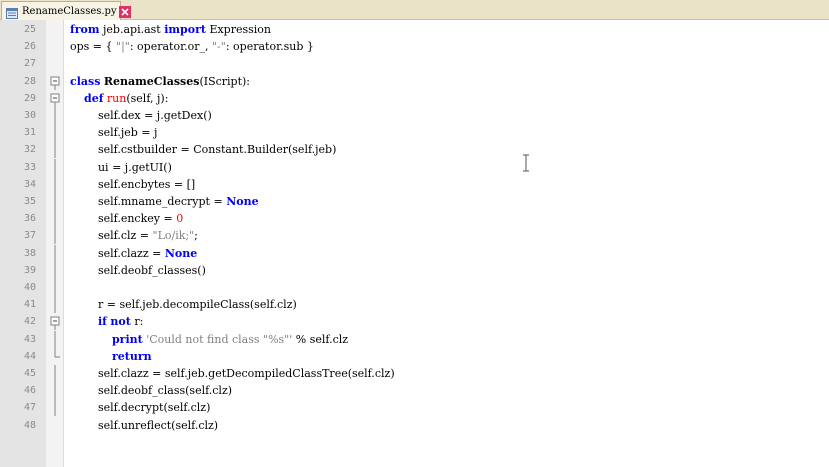 This screenshot has width=829, height=467. Describe the element at coordinates (219, 47) in the screenshot. I see `string-token: "-"` at that location.